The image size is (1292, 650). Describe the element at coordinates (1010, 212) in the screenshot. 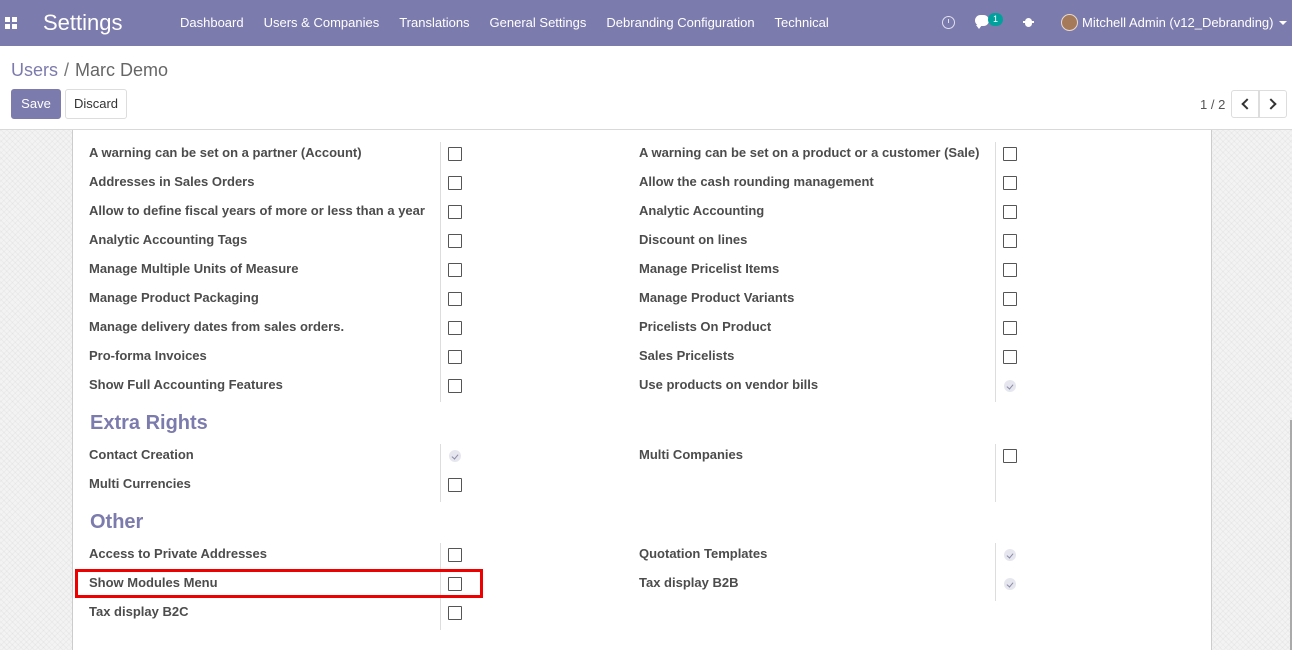

I see `checkbox-analytic-accounting` at that location.